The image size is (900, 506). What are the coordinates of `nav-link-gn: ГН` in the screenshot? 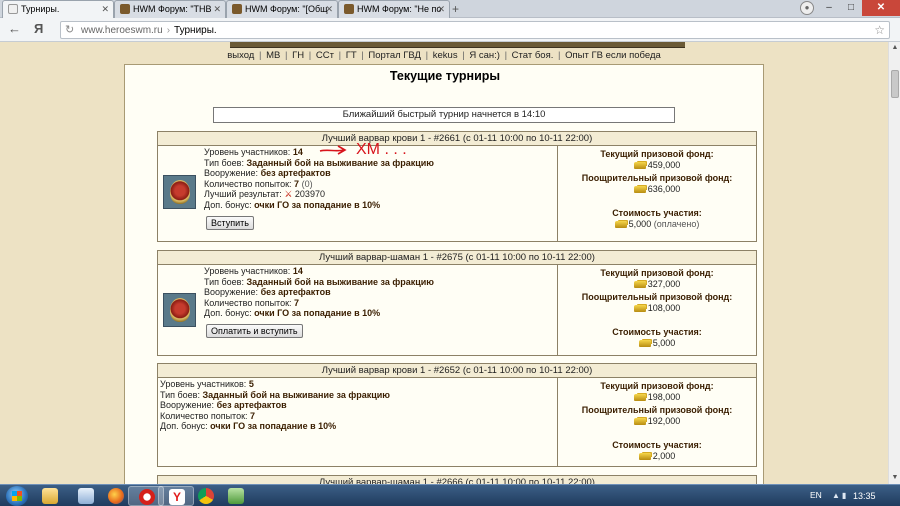 It's located at (298, 55).